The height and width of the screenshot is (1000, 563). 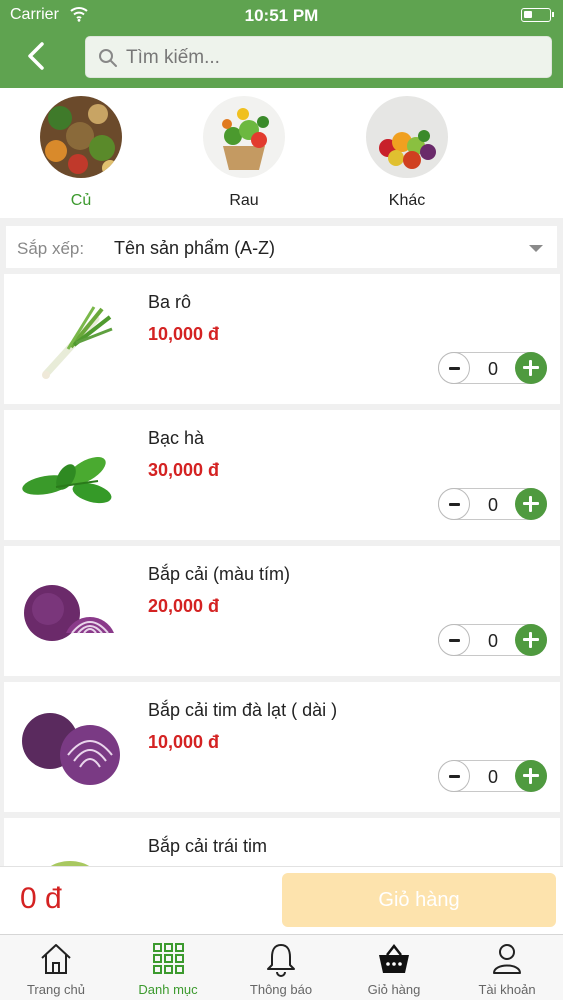 What do you see at coordinates (168, 958) in the screenshot?
I see `grid-icon` at bounding box center [168, 958].